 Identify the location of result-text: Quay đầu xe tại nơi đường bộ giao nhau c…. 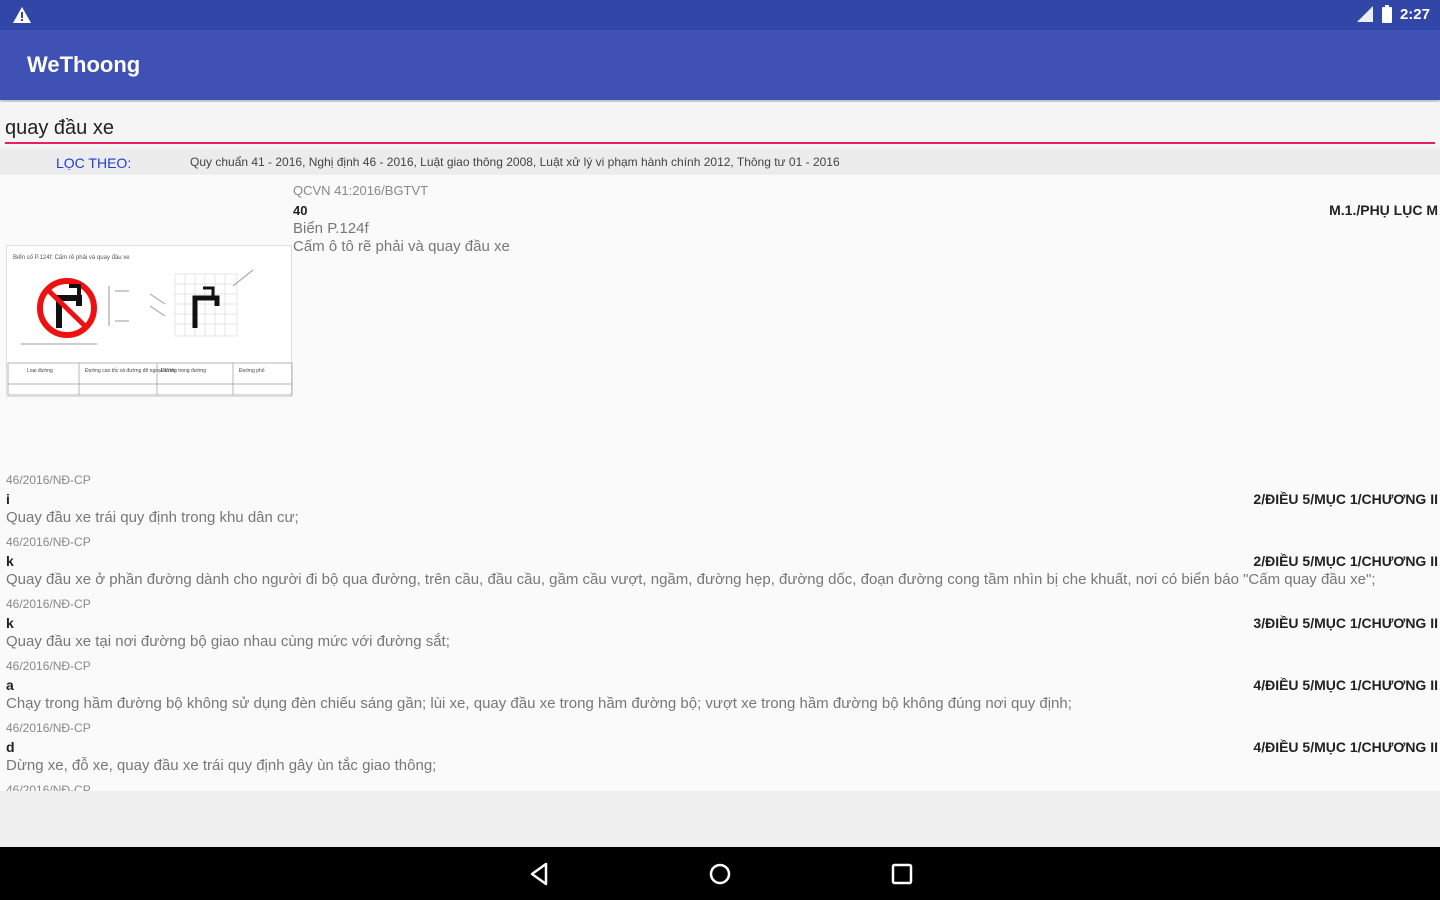
(228, 641).